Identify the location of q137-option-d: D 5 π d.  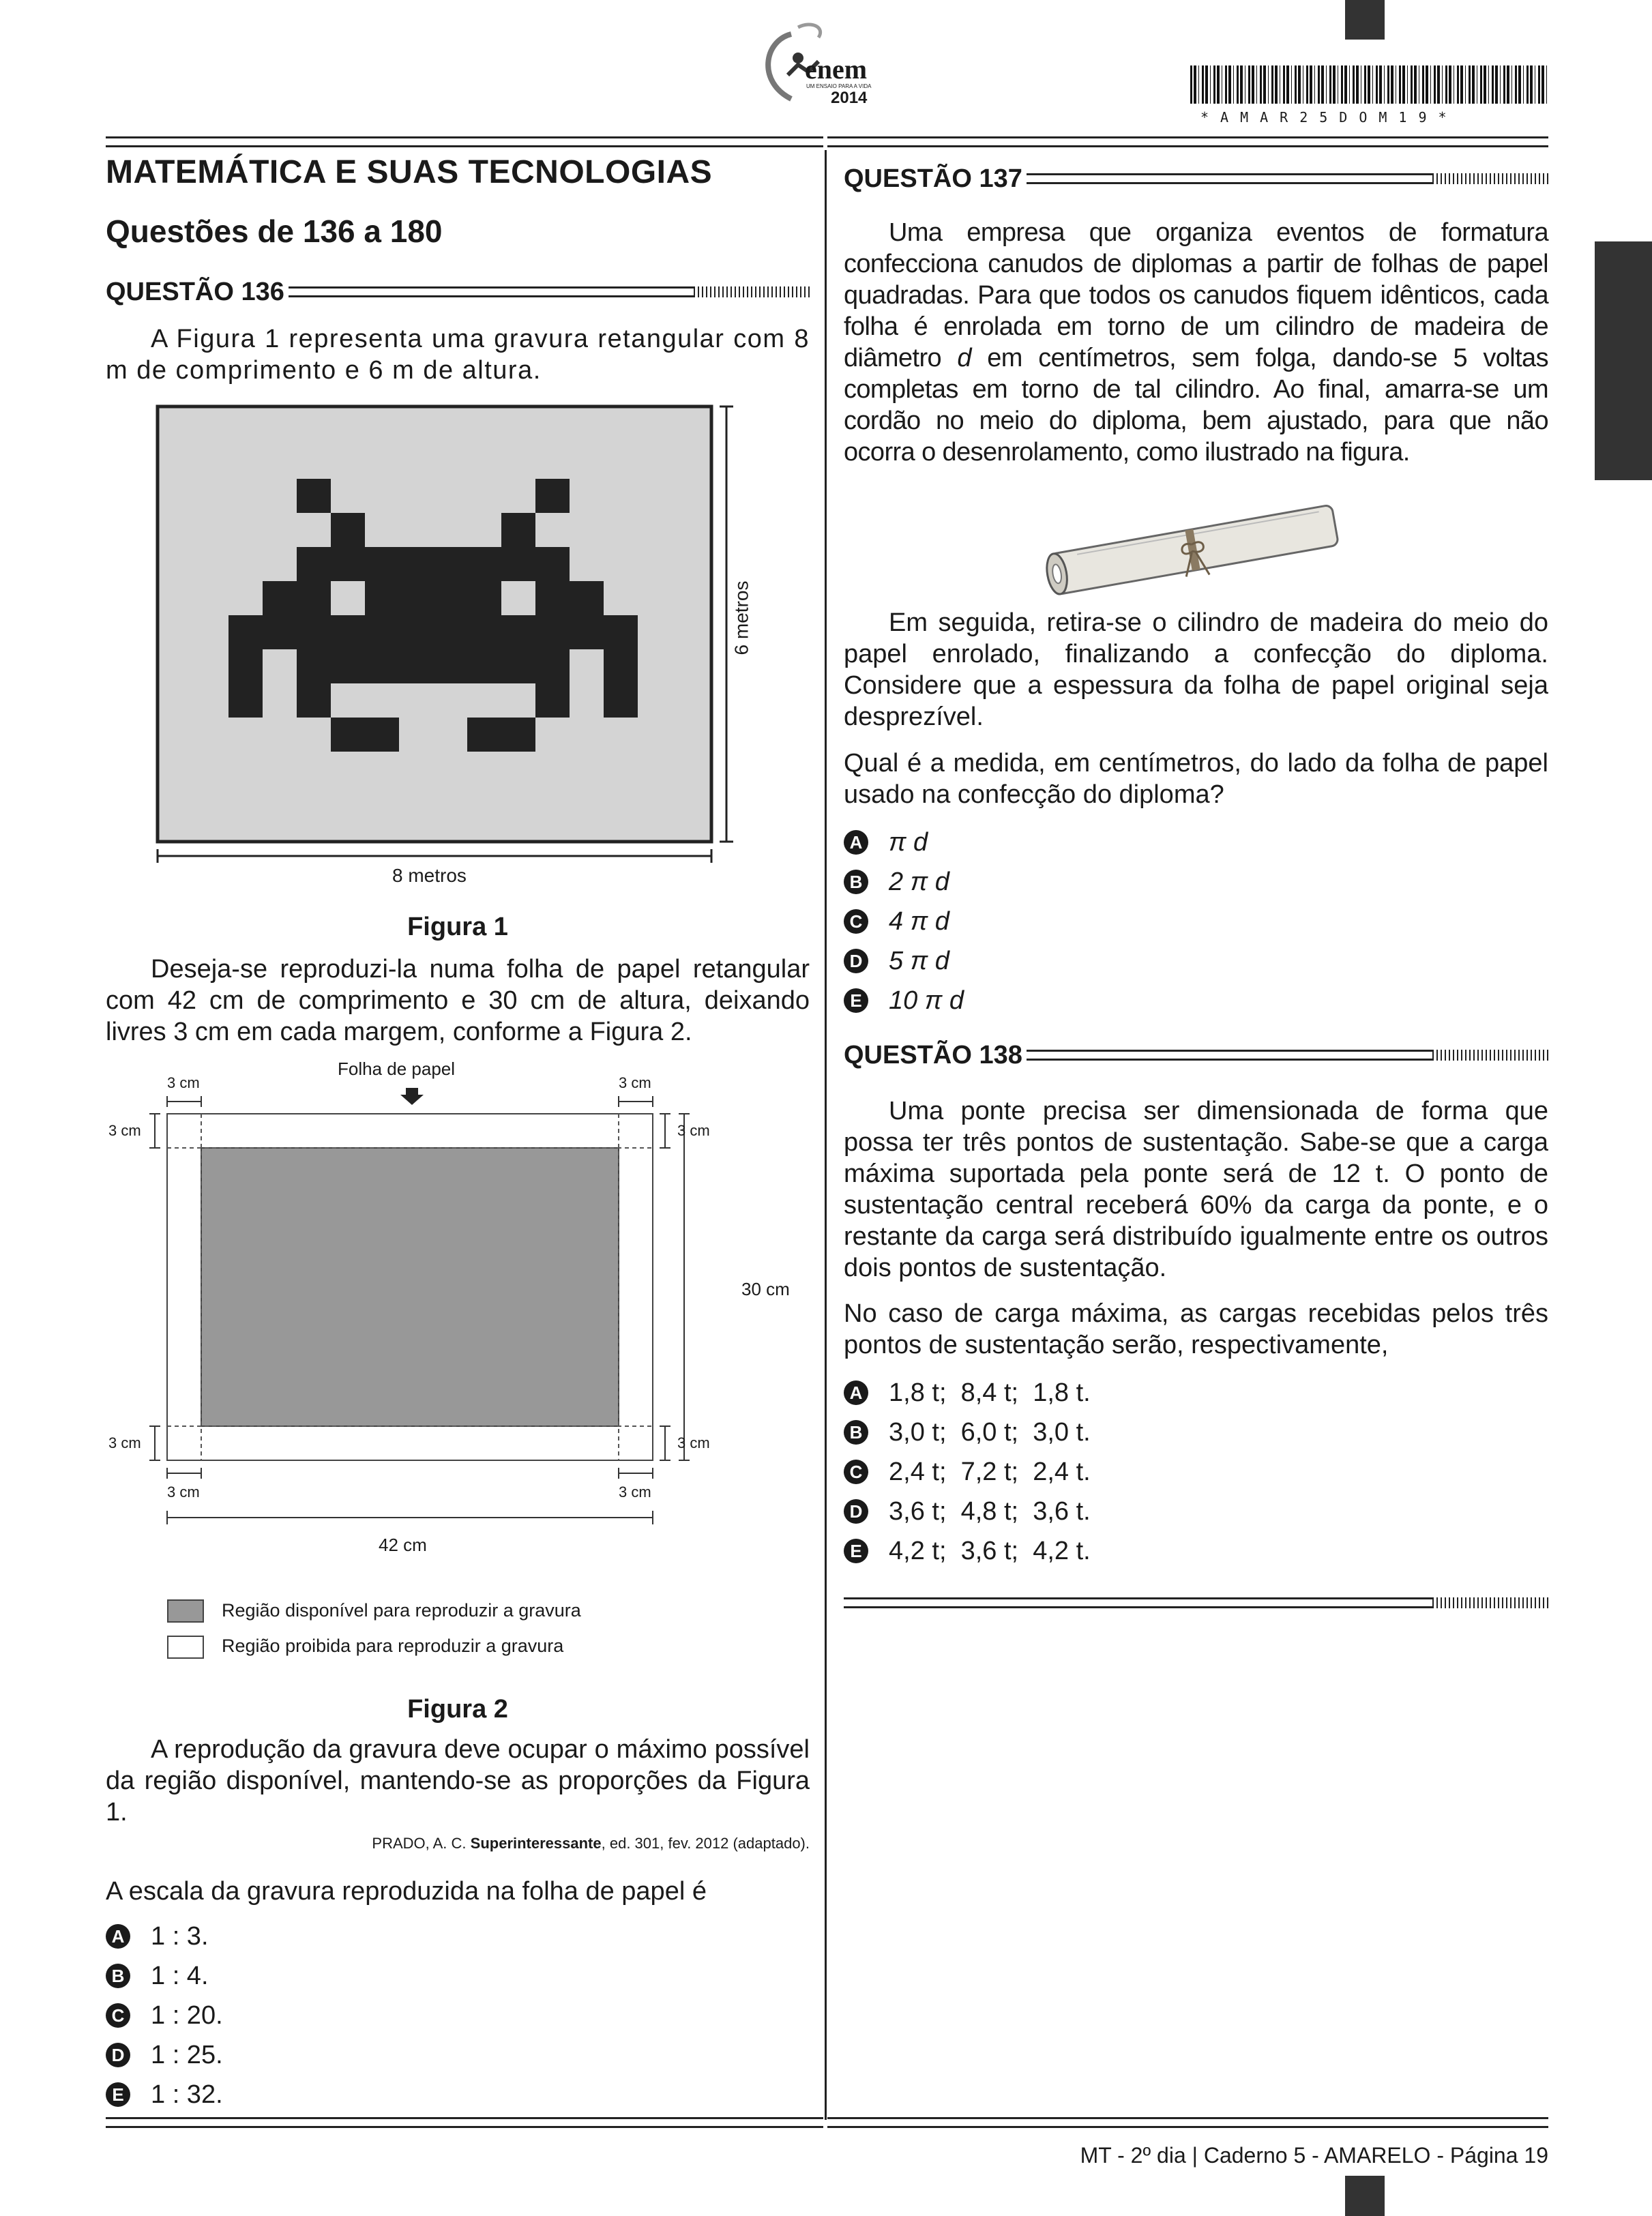
(904, 961).